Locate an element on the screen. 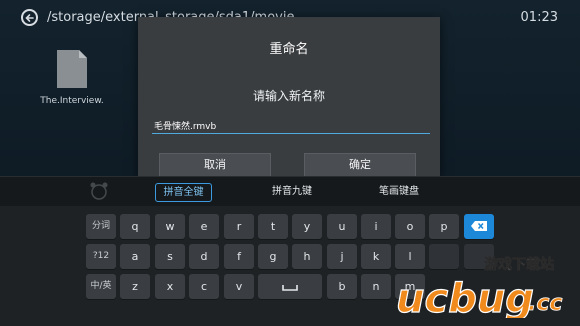  keyboard-mode-bar: 拼音全键 拼音九键 笔画键盘 is located at coordinates (290, 191).